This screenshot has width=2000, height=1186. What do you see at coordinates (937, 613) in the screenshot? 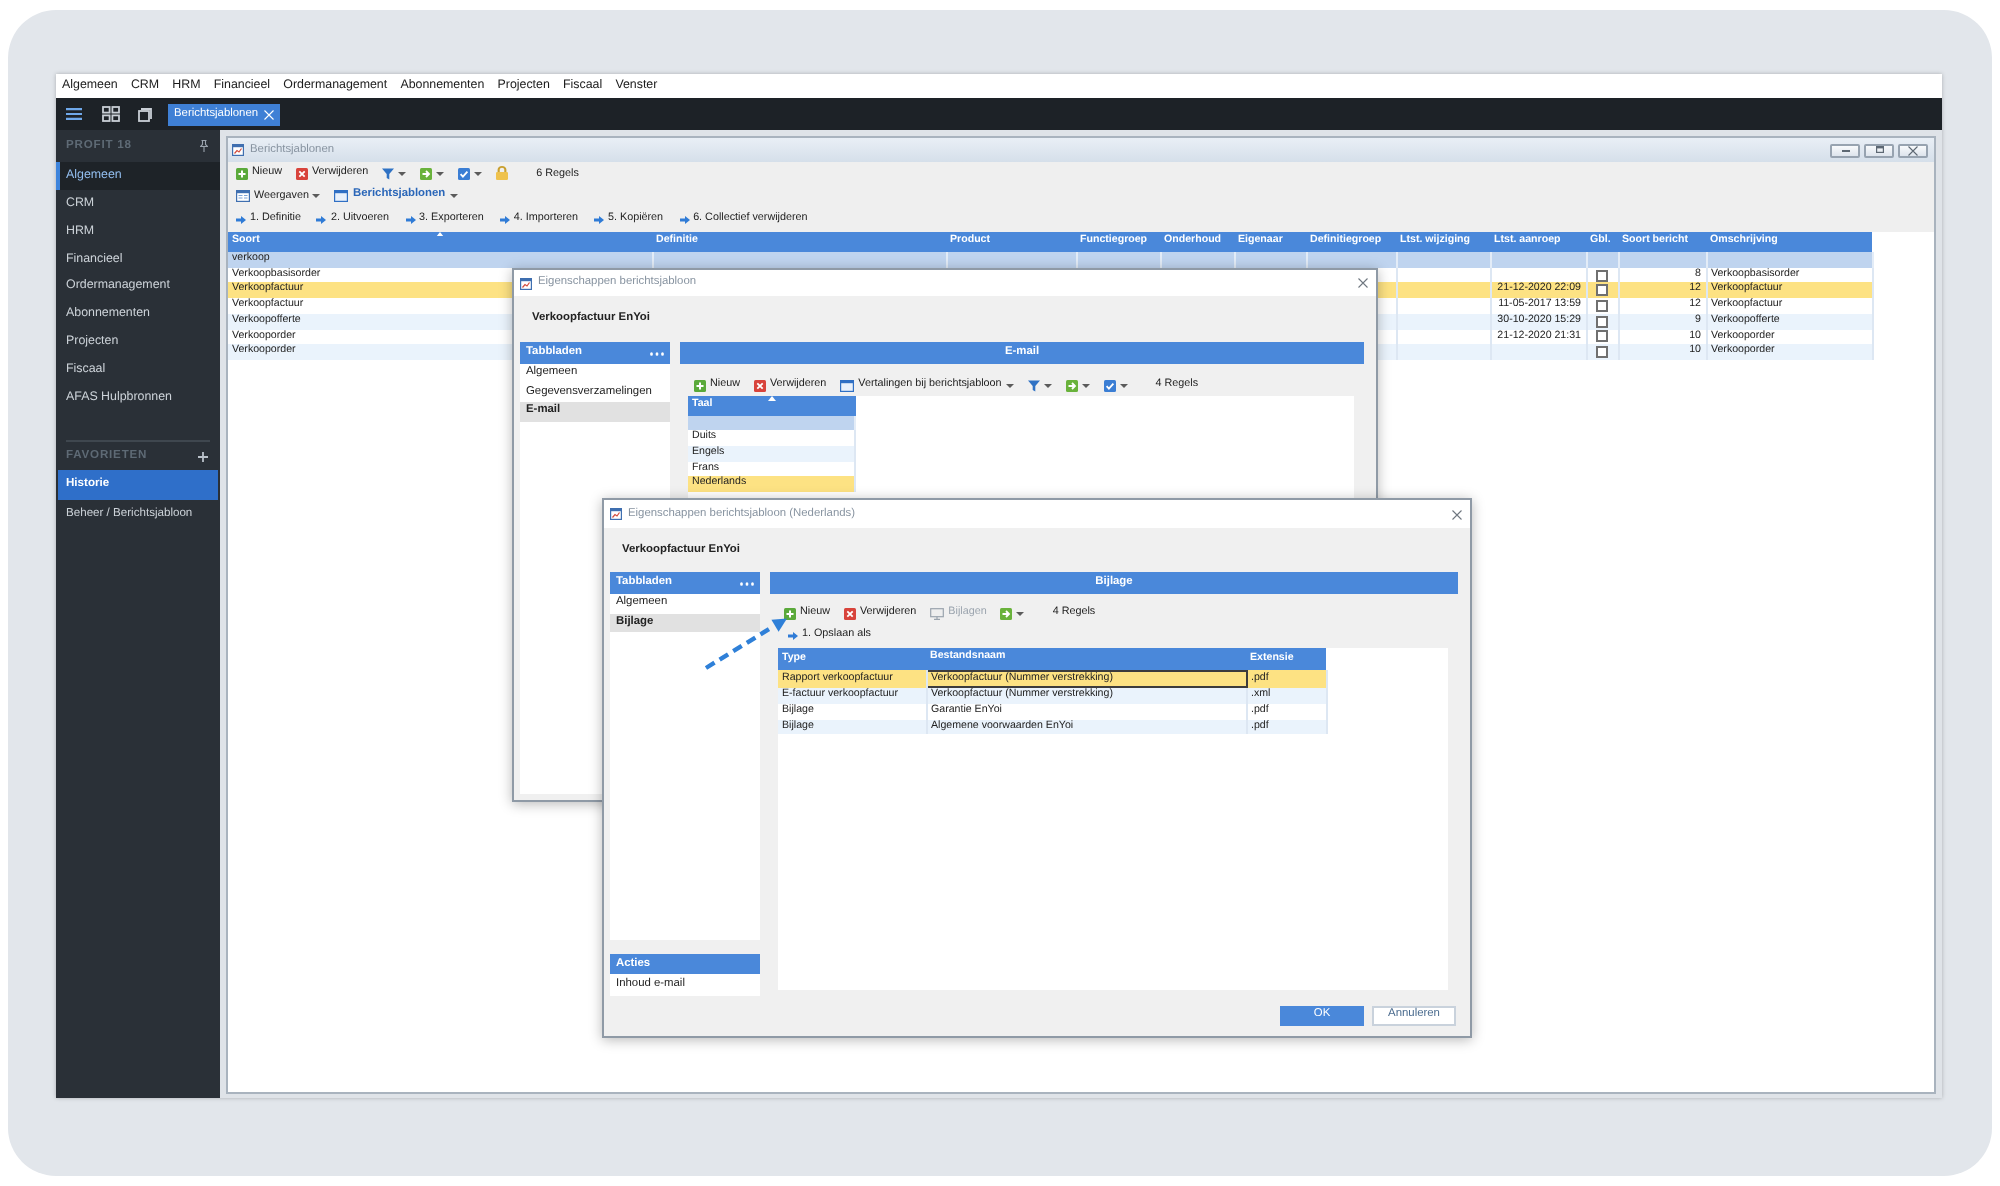
I see `monitor-icon` at bounding box center [937, 613].